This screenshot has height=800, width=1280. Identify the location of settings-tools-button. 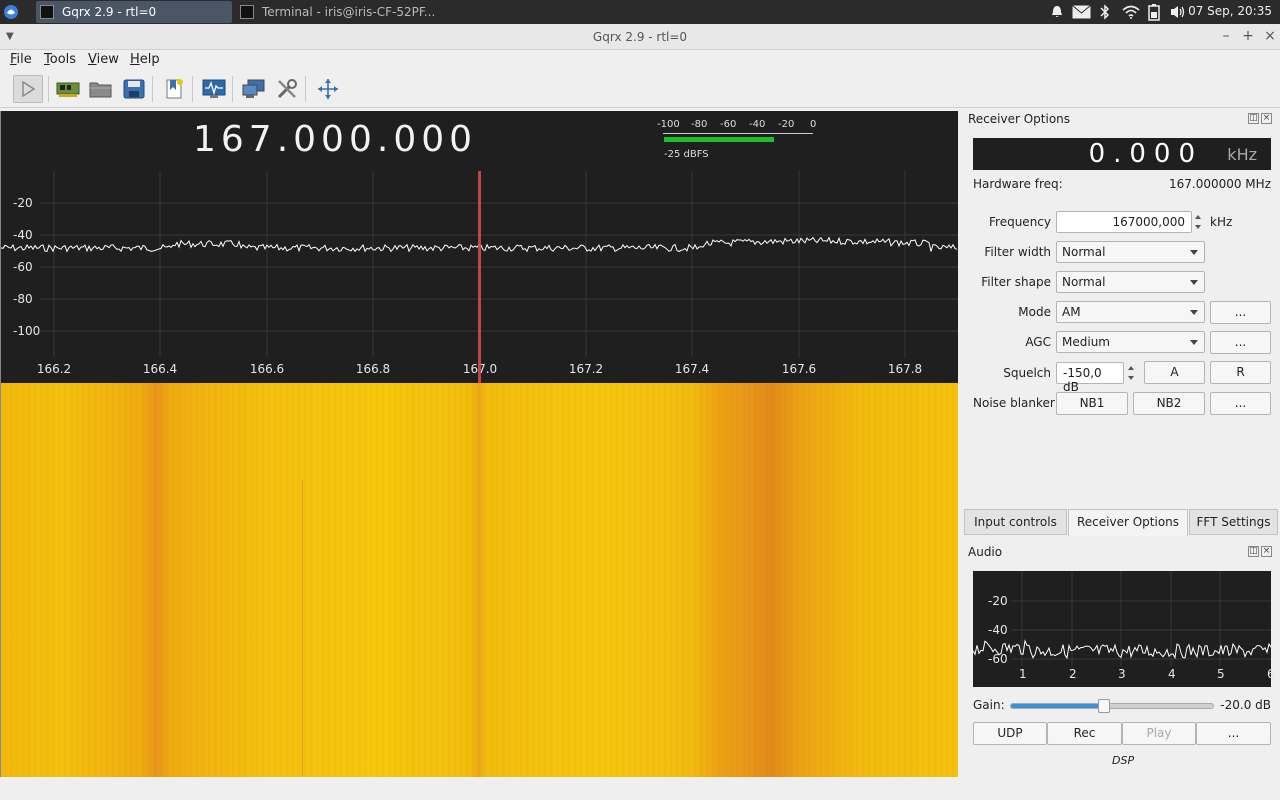
(287, 89).